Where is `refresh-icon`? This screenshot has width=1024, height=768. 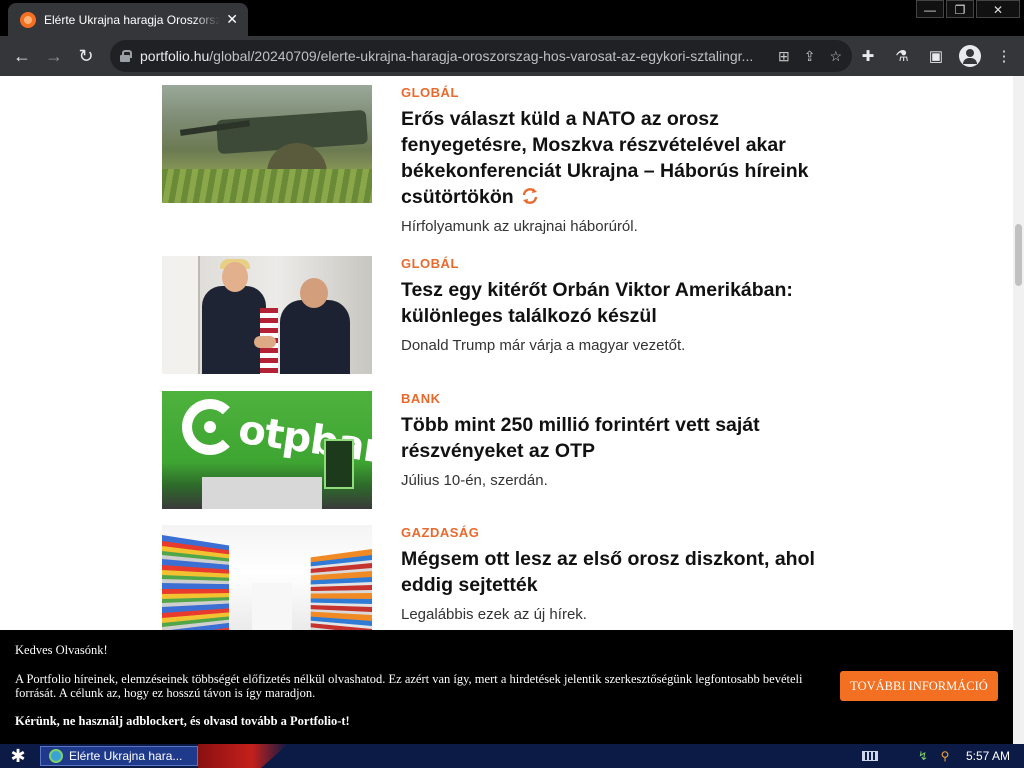 refresh-icon is located at coordinates (529, 196).